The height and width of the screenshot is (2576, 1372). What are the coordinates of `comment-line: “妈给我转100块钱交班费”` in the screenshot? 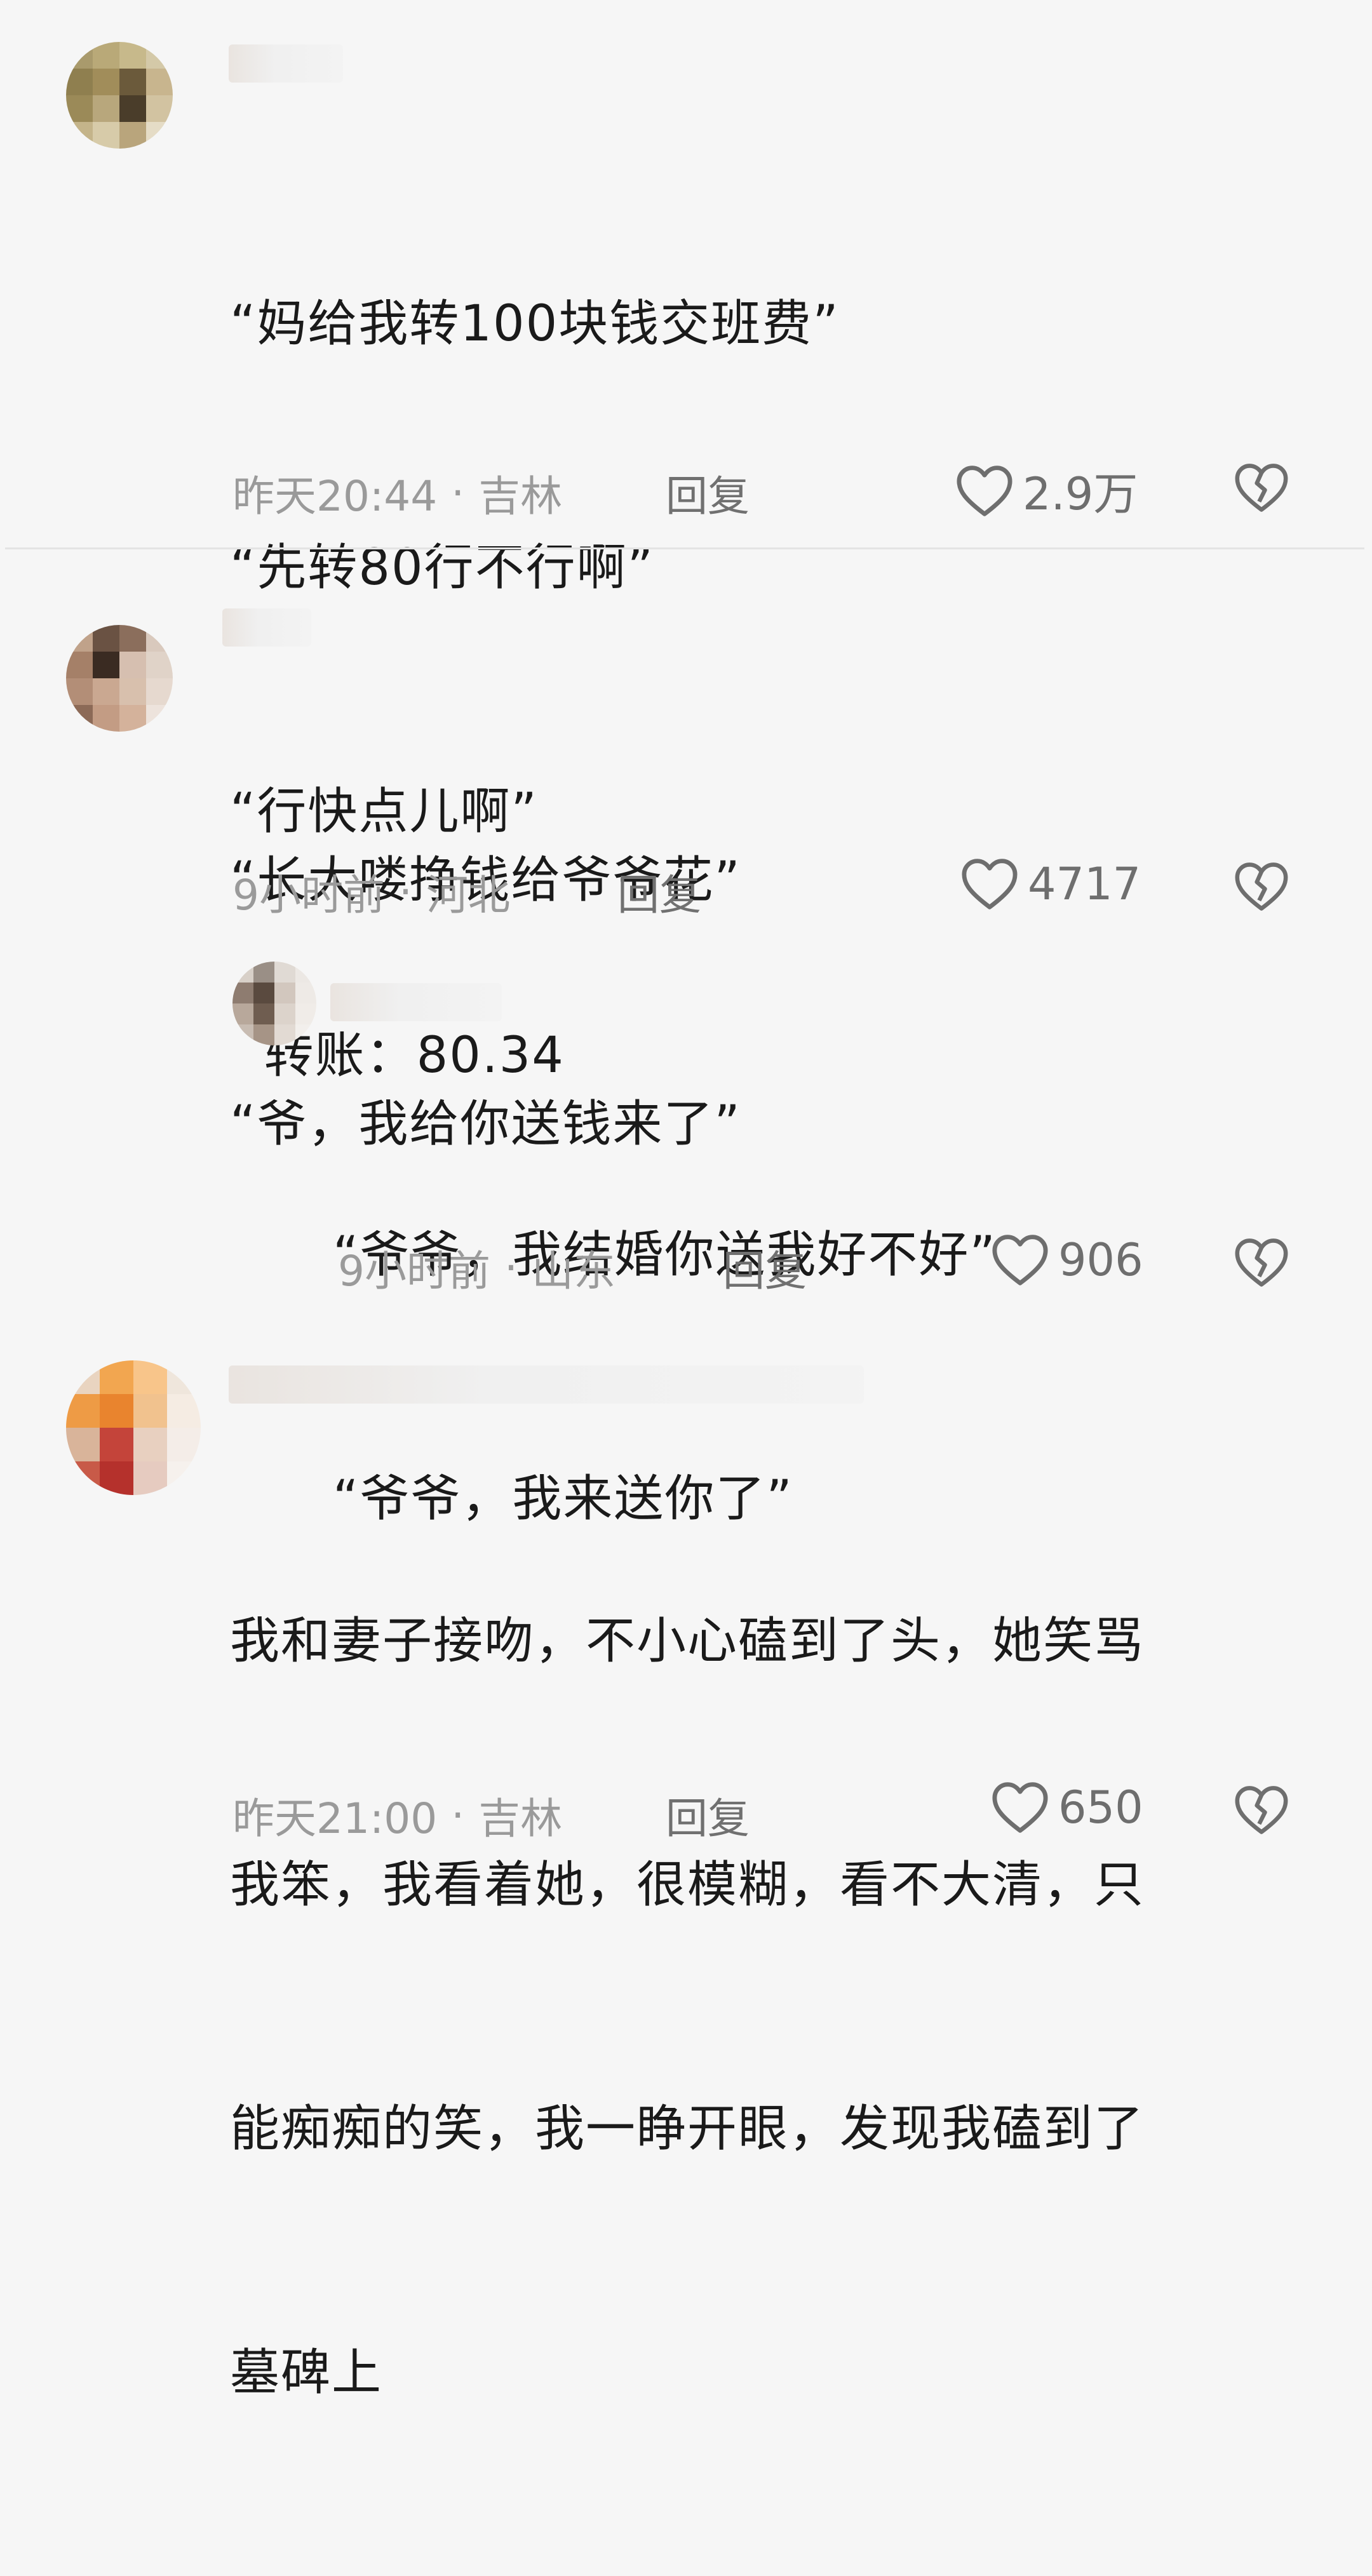 It's located at (535, 323).